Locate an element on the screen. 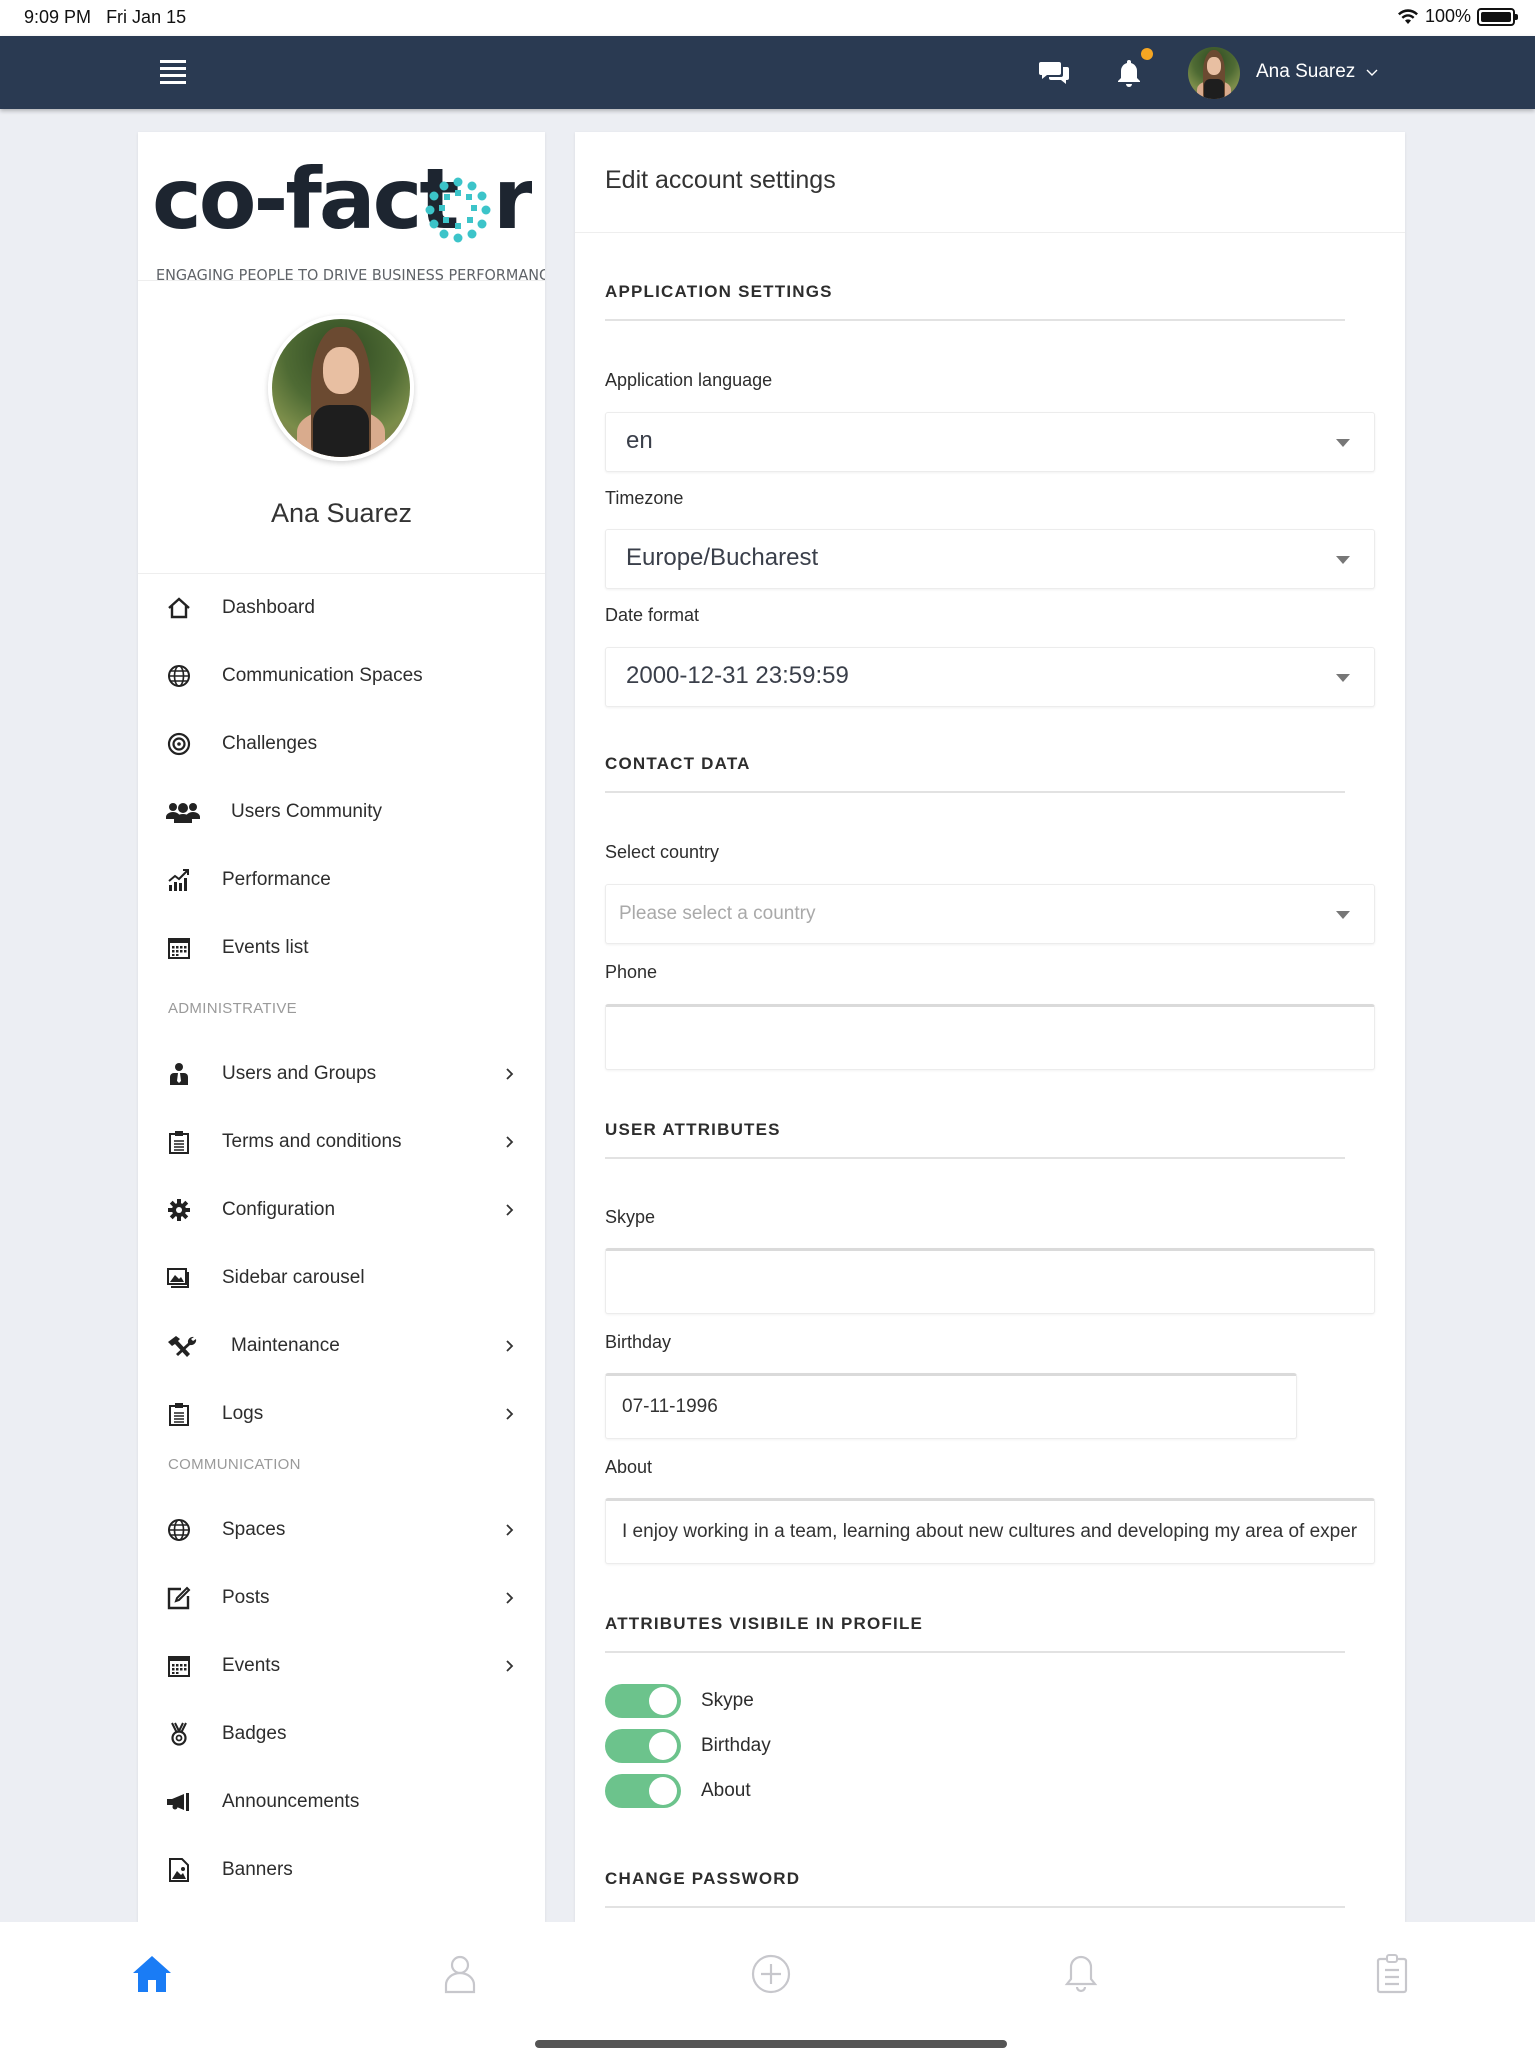  top-navbar: Ana Suarez is located at coordinates (767, 72).